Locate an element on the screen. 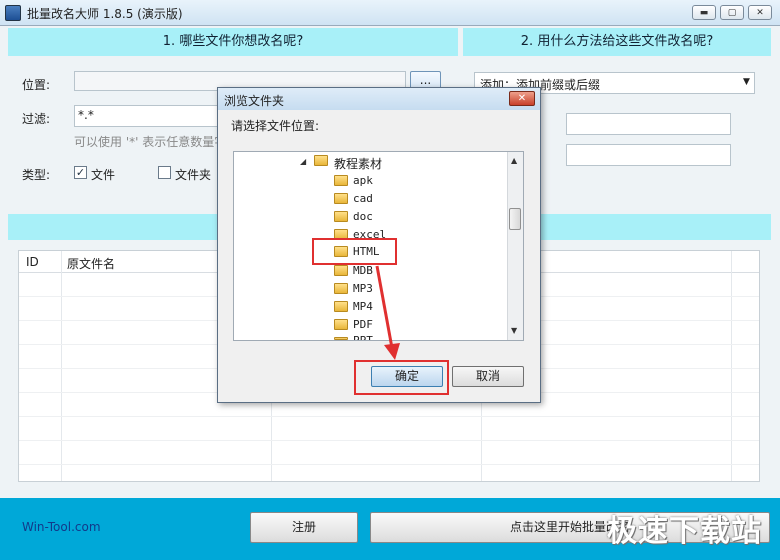  annotation-arrow is located at coordinates (387, 312).